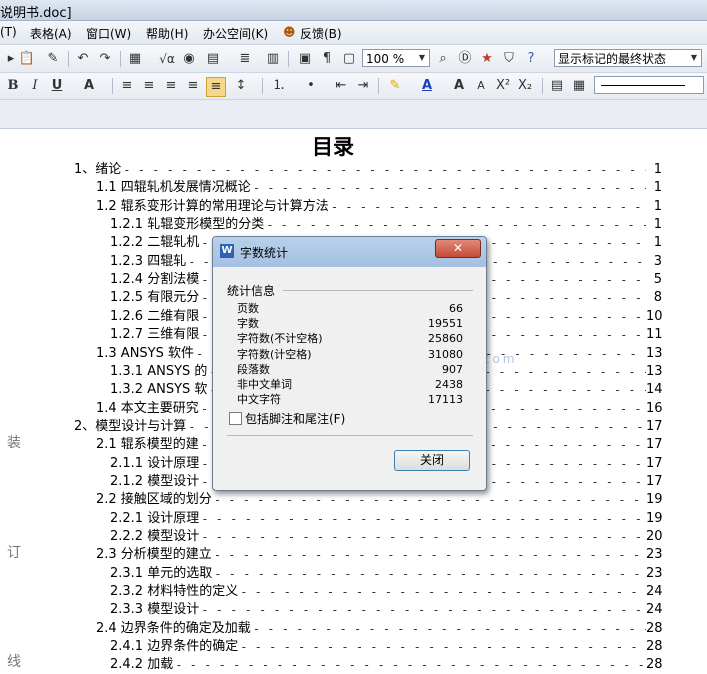  Describe the element at coordinates (443, 59) in the screenshot. I see `find-icon: ⌕` at that location.